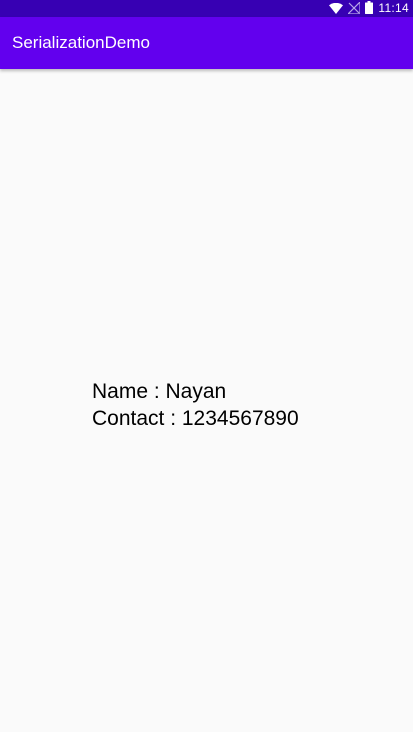 The image size is (413, 732). What do you see at coordinates (195, 405) in the screenshot?
I see `contact-info: Name : Nayan Contact : 1234567890` at bounding box center [195, 405].